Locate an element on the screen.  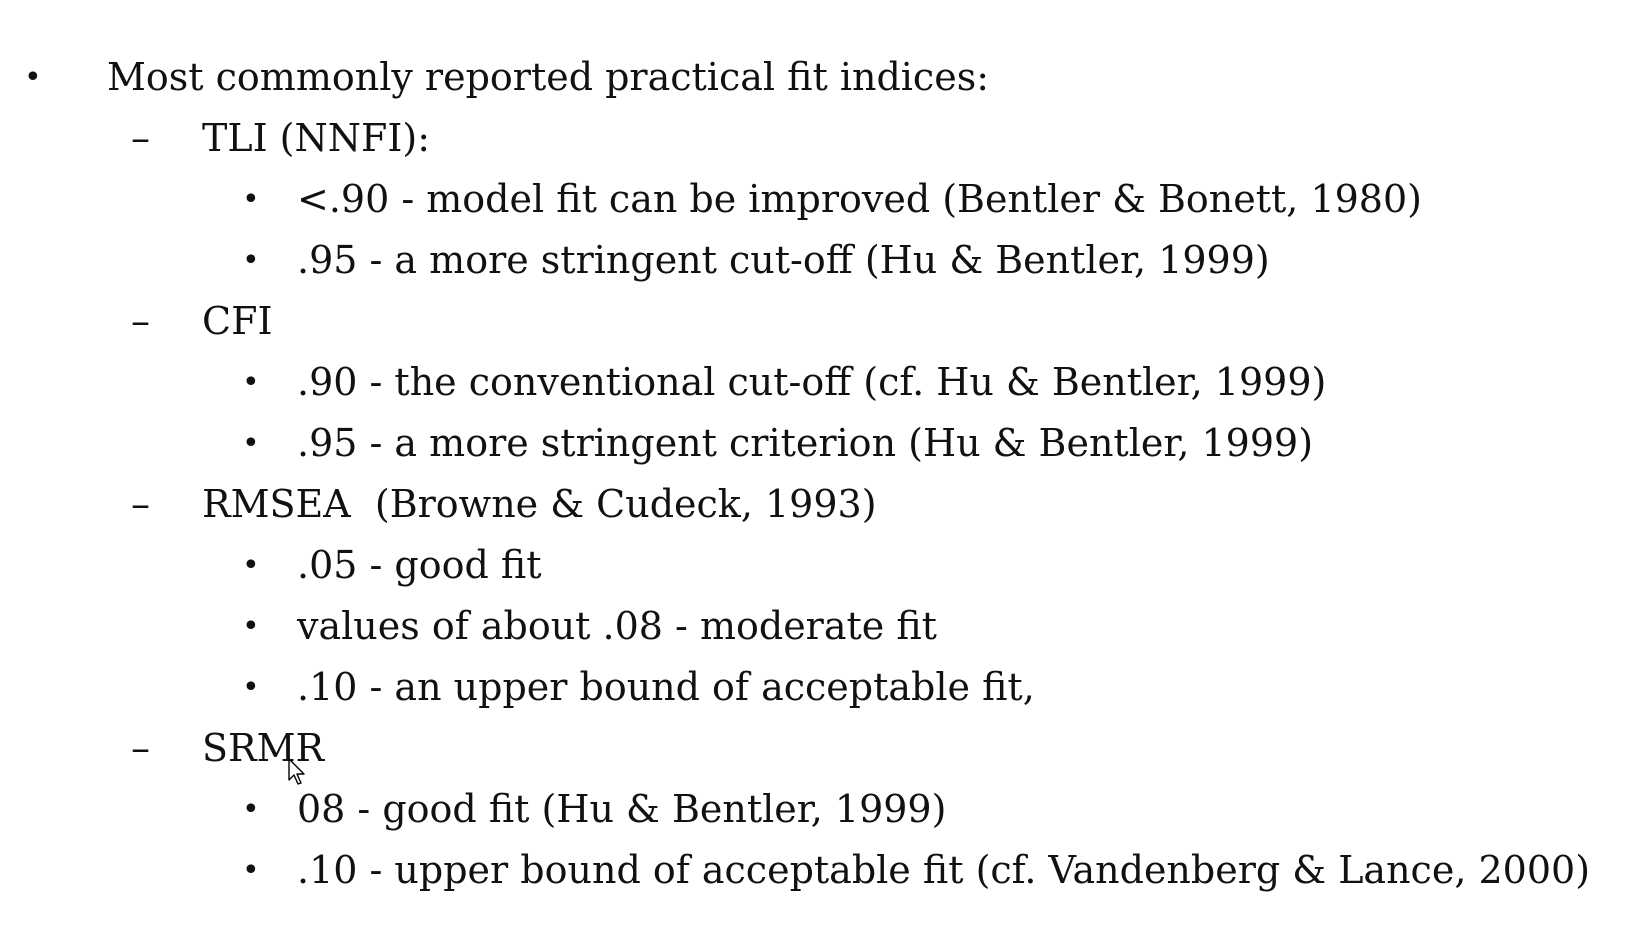
list-item: • .05 - good fit is located at coordinates (817, 565).